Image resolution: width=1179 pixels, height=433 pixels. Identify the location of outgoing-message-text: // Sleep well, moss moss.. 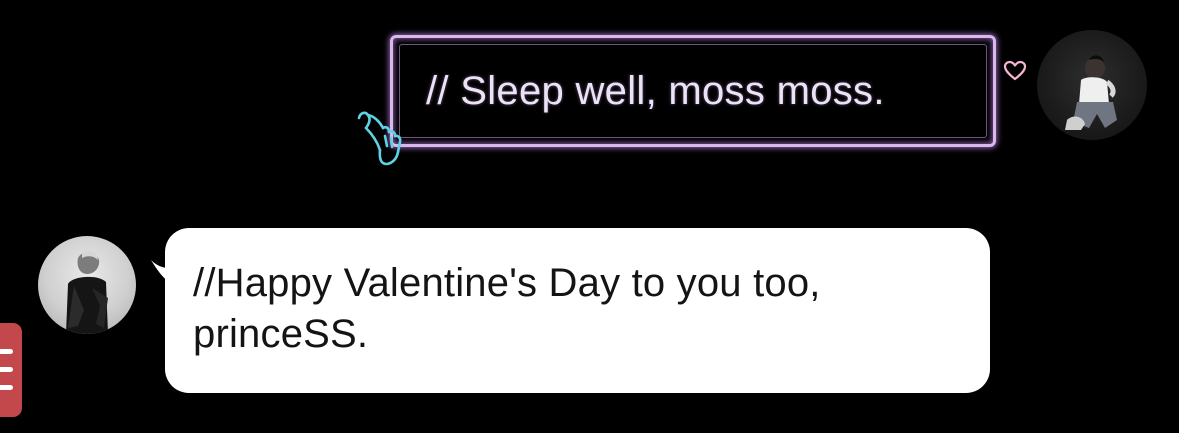
(655, 90).